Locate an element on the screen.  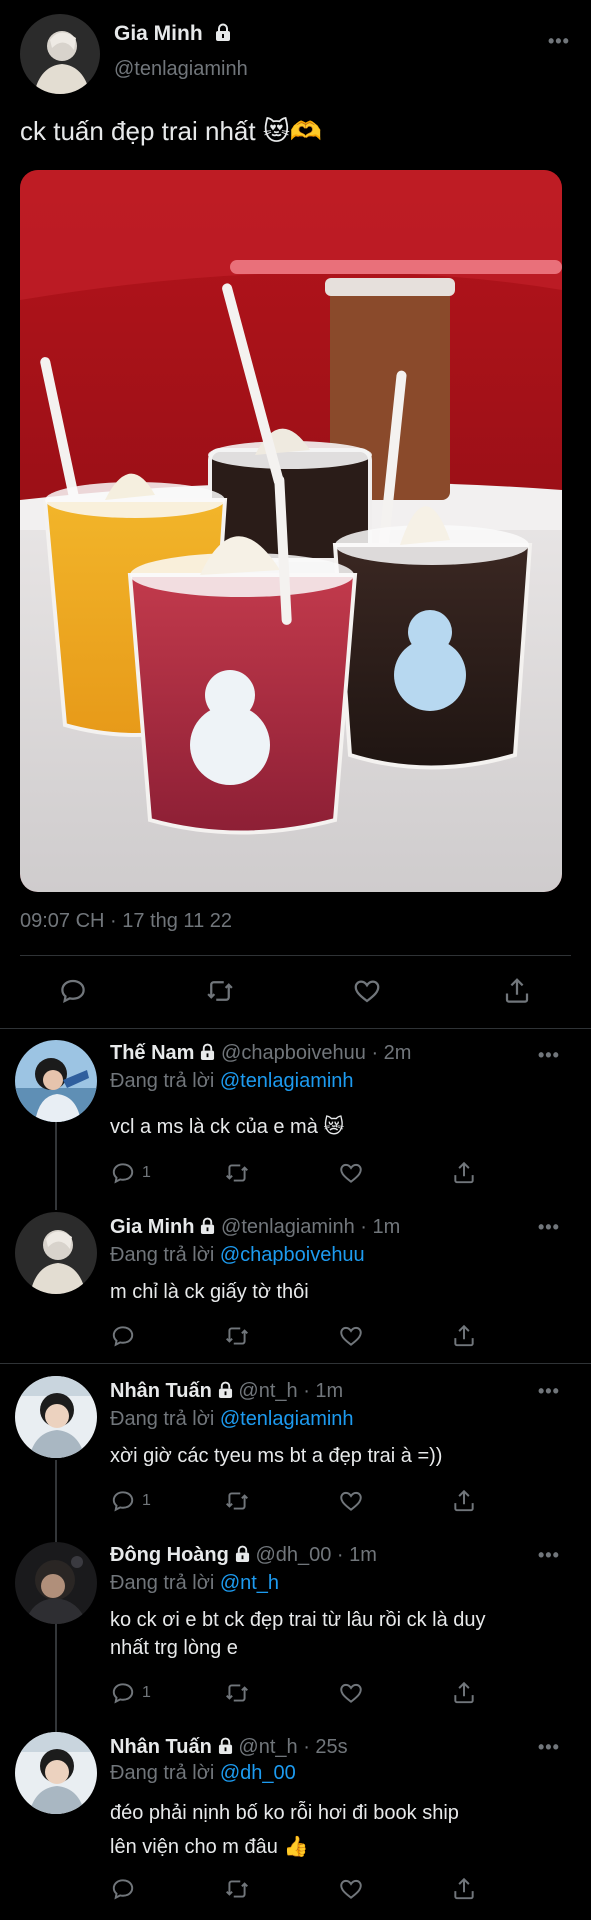
reply-text: vcl a ms là ck của e mà 😿 is located at coordinates (227, 1127).